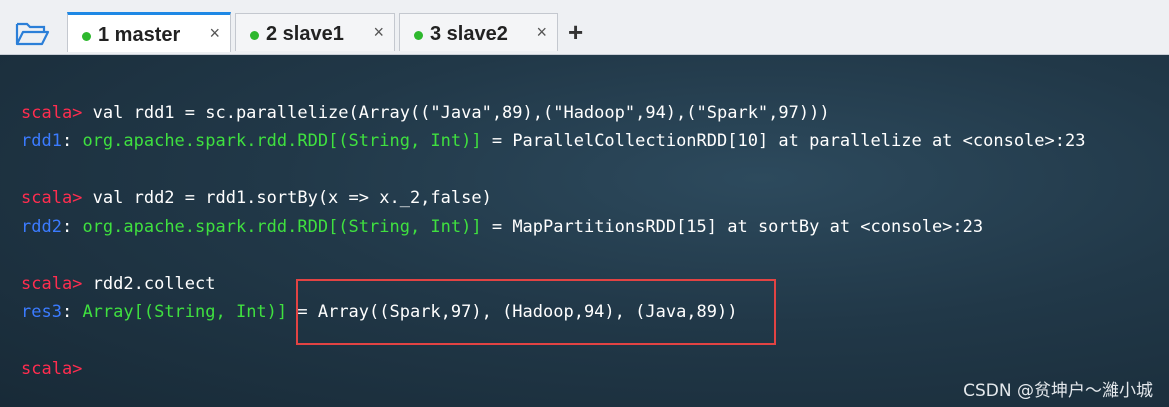  What do you see at coordinates (305, 34) in the screenshot?
I see `tab-label: 2 slave1` at bounding box center [305, 34].